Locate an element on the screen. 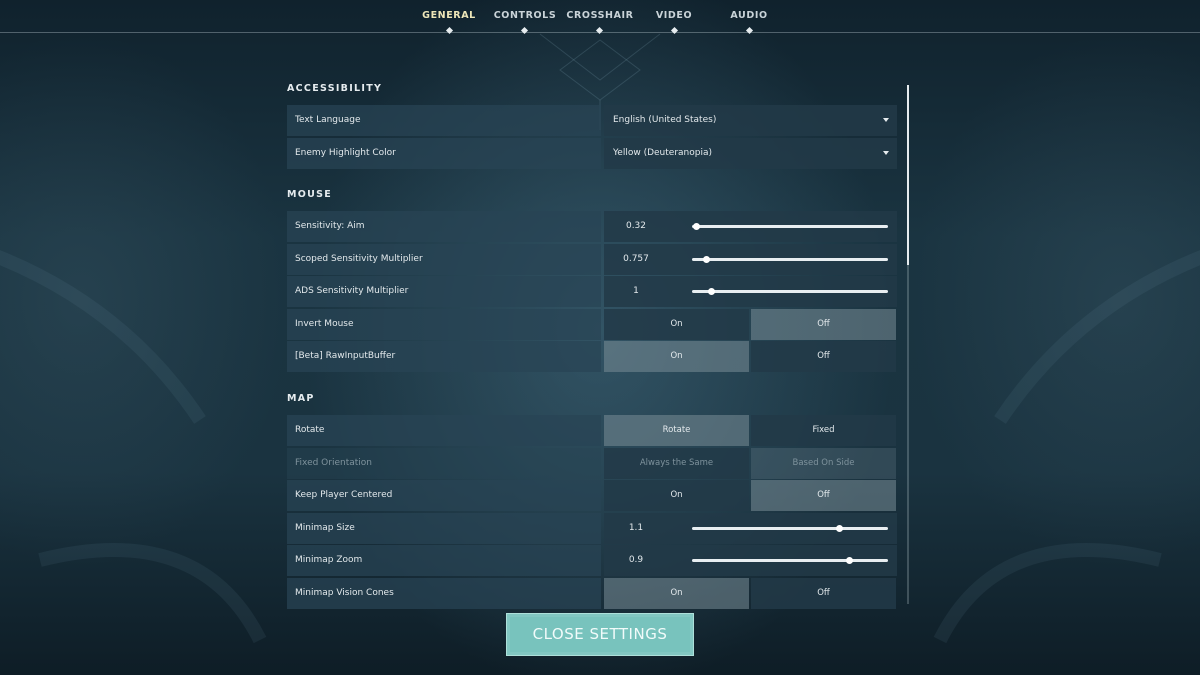  minimap-zoom-slider is located at coordinates (790, 560).